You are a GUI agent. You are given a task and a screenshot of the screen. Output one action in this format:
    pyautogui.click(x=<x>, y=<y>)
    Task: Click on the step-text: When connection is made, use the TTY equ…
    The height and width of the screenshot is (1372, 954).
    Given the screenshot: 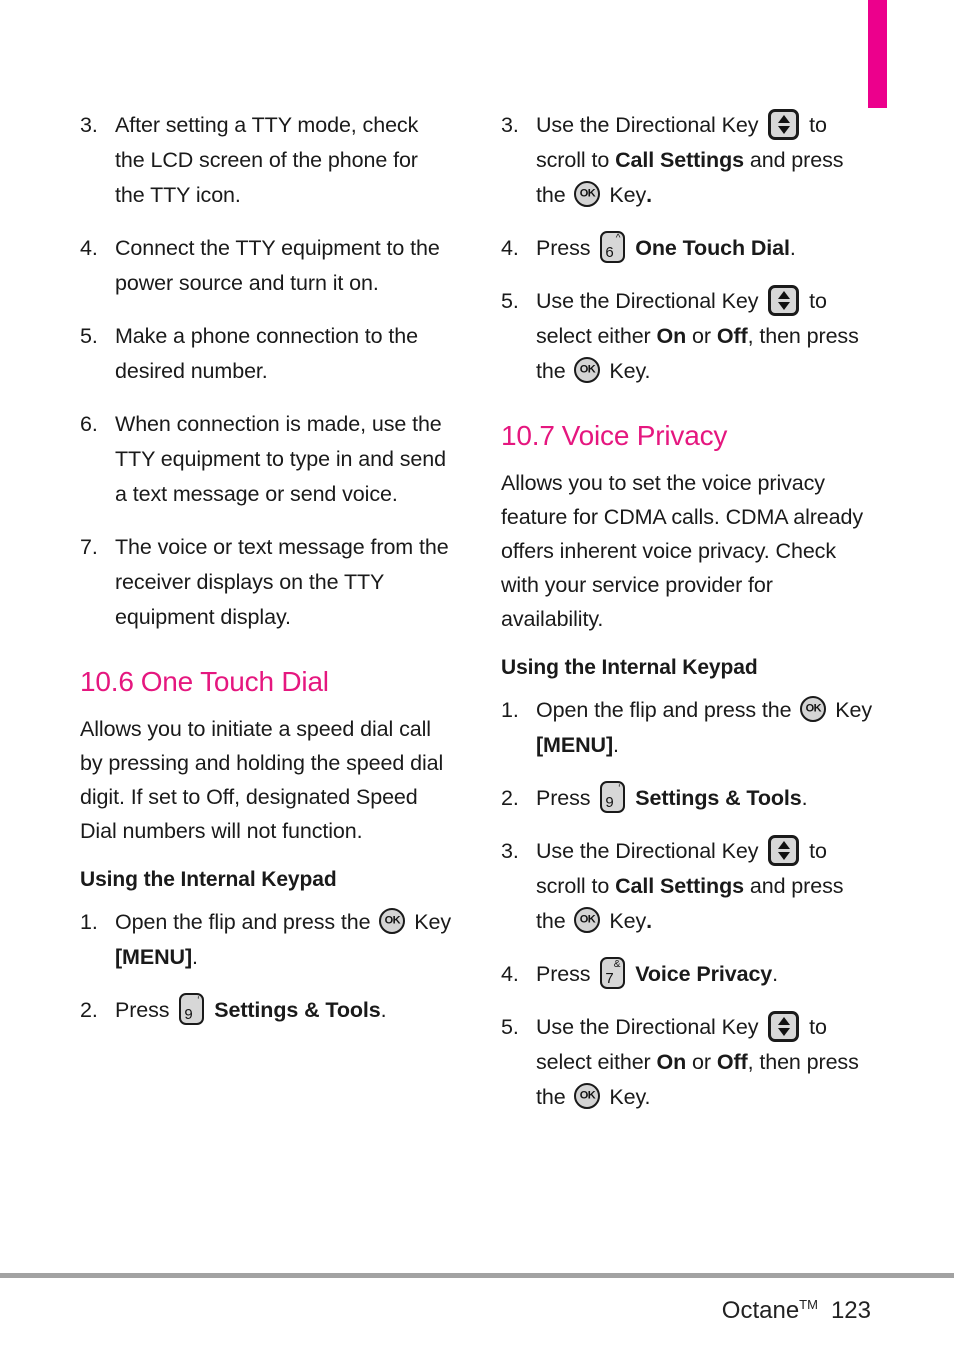 What is the action you would take?
    pyautogui.click(x=280, y=459)
    